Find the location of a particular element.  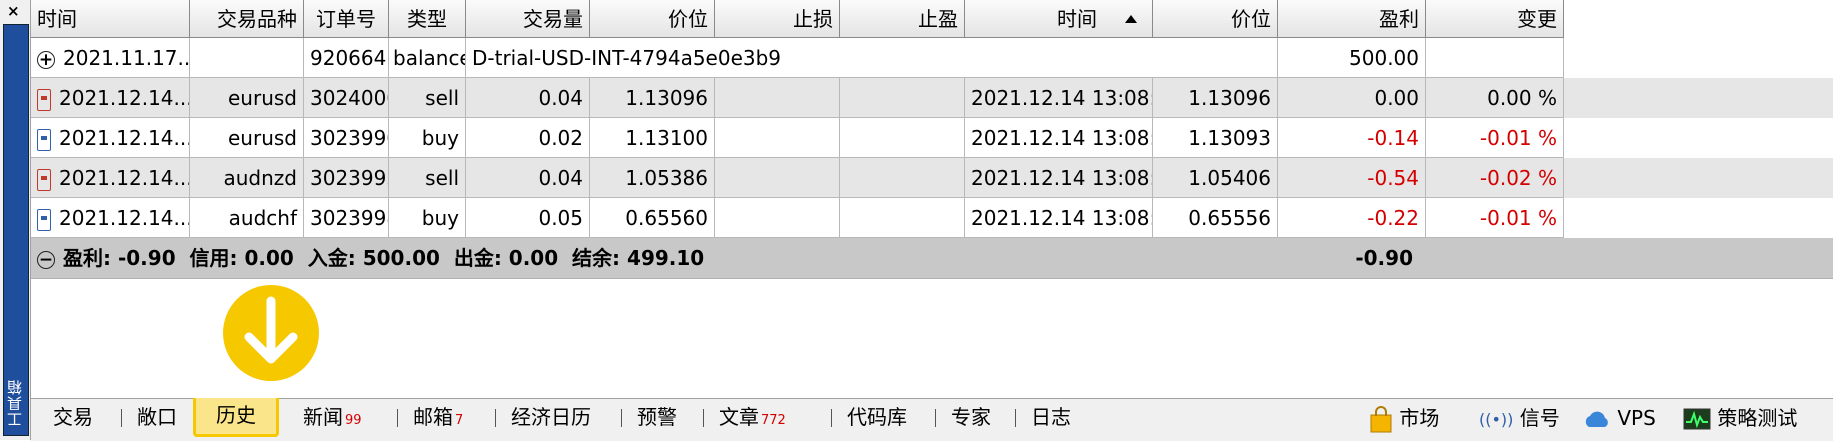

toolbox-sidebar: × 工具箱 is located at coordinates (15, 220).